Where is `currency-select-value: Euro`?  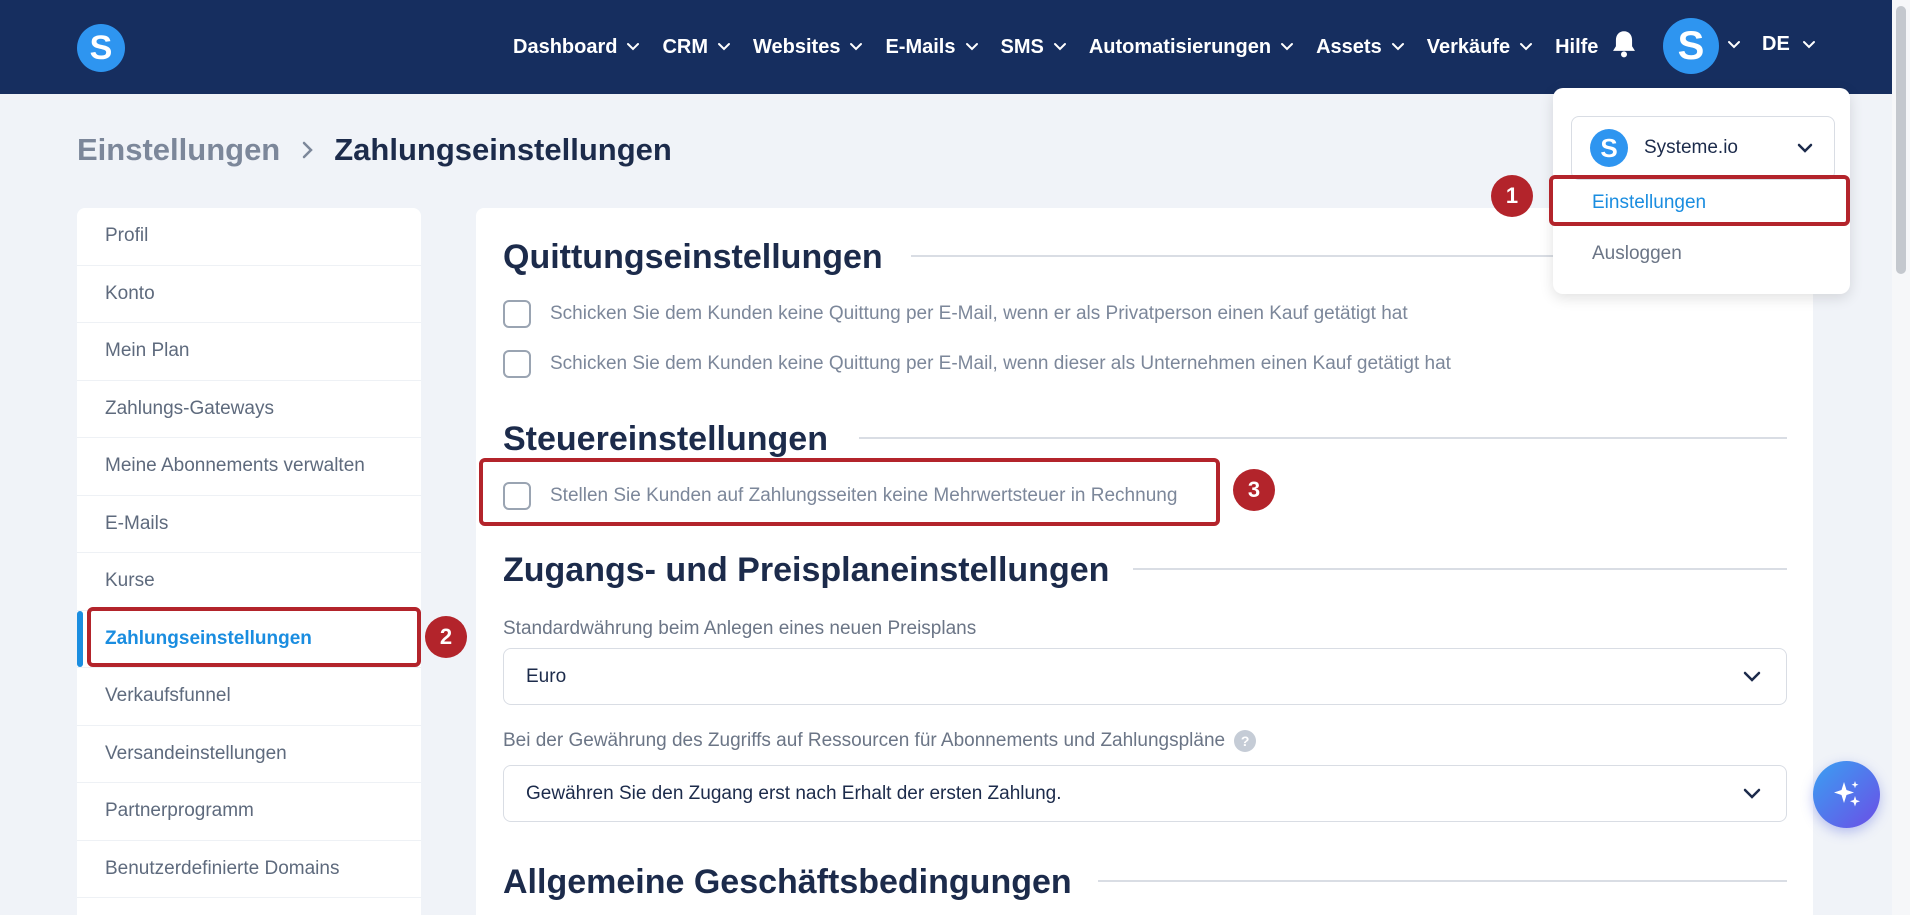
currency-select-value: Euro is located at coordinates (546, 676).